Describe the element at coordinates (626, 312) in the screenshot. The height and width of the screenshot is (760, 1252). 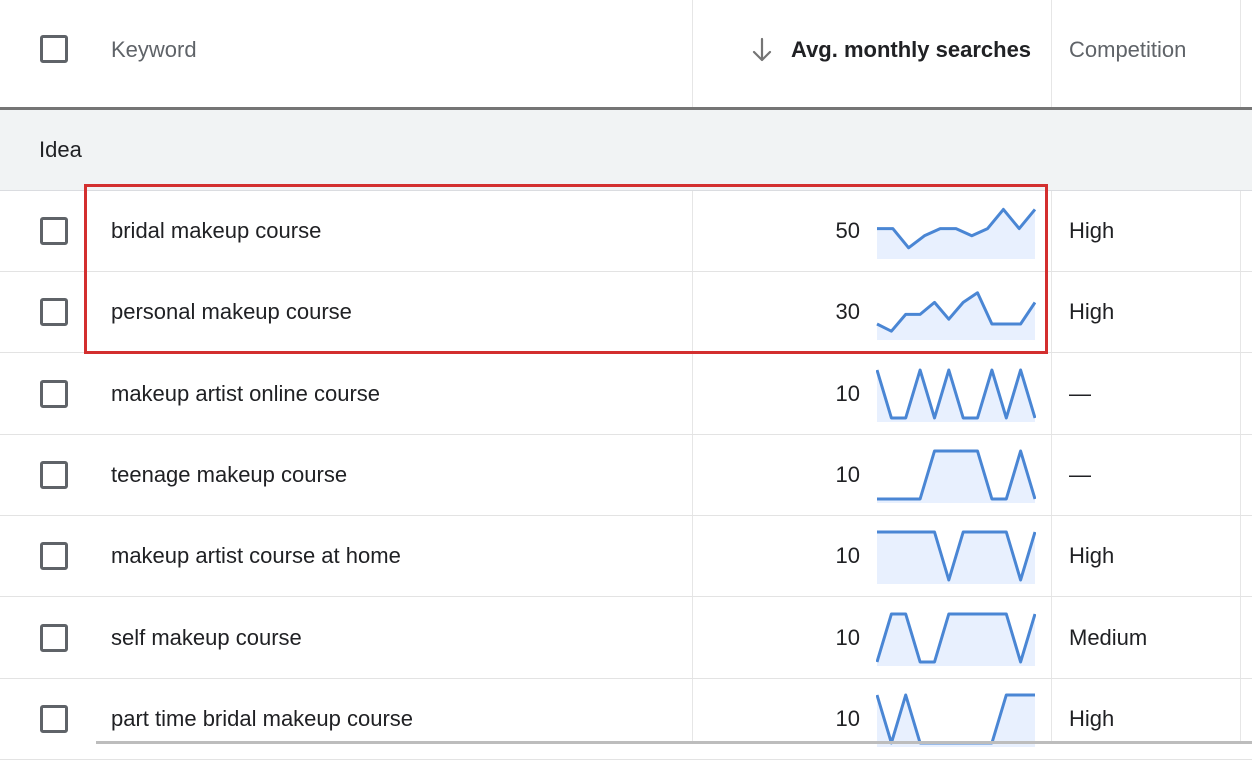
I see `table-row: personal makeup course 30 High` at that location.